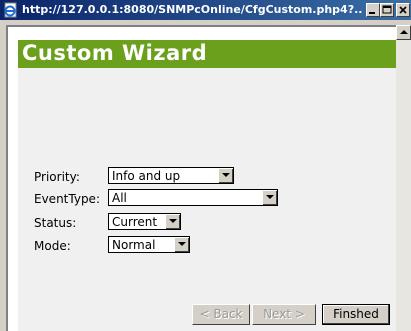 The image size is (411, 331). Describe the element at coordinates (52, 246) in the screenshot. I see `mode-label: Mode:` at that location.